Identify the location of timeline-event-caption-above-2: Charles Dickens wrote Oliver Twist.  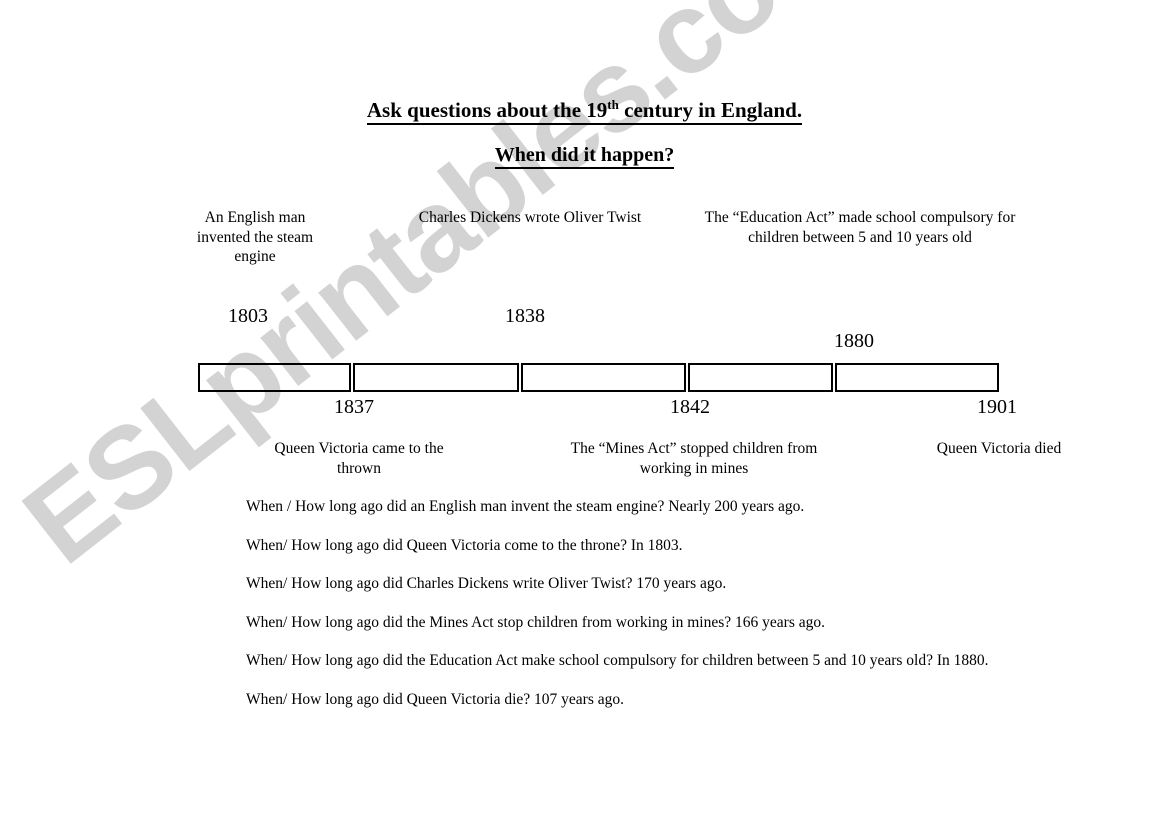
(530, 217).